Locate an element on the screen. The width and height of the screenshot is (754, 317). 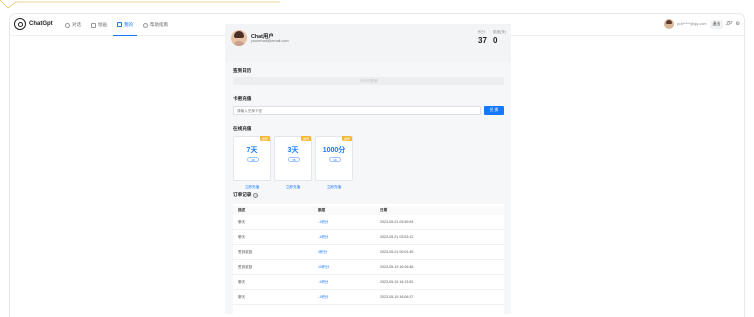
table-row: 聊天 -1积分 2023-05-21 03:53:12 is located at coordinates (368, 237).